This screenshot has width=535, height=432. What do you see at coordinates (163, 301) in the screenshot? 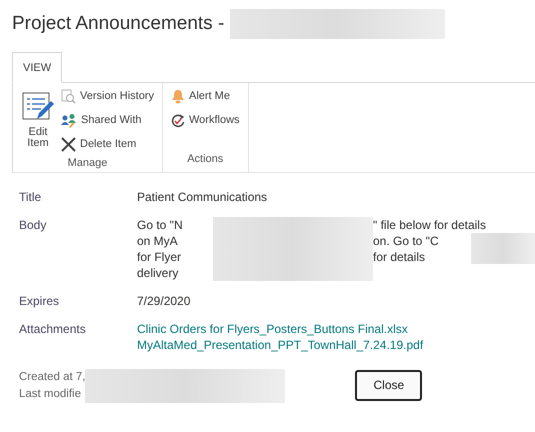
I see `field-value: 7/29/2020` at bounding box center [163, 301].